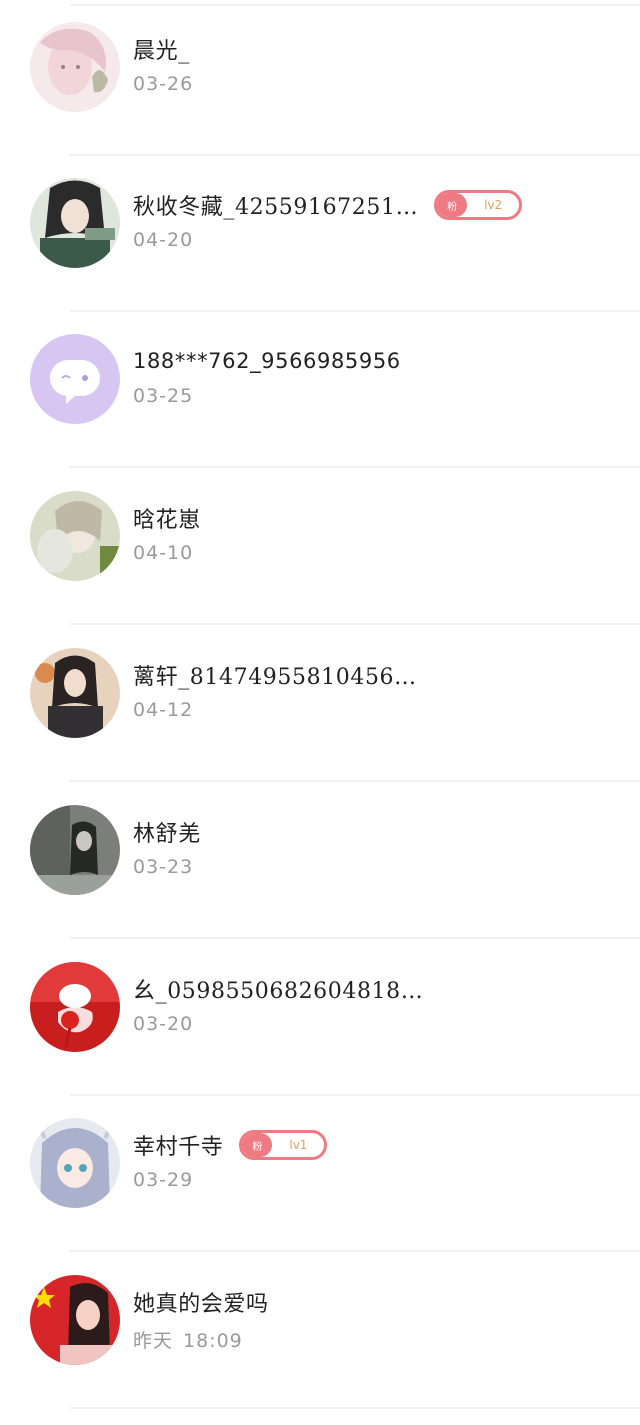  What do you see at coordinates (163, 553) in the screenshot?
I see `last-active-date: 04-10` at bounding box center [163, 553].